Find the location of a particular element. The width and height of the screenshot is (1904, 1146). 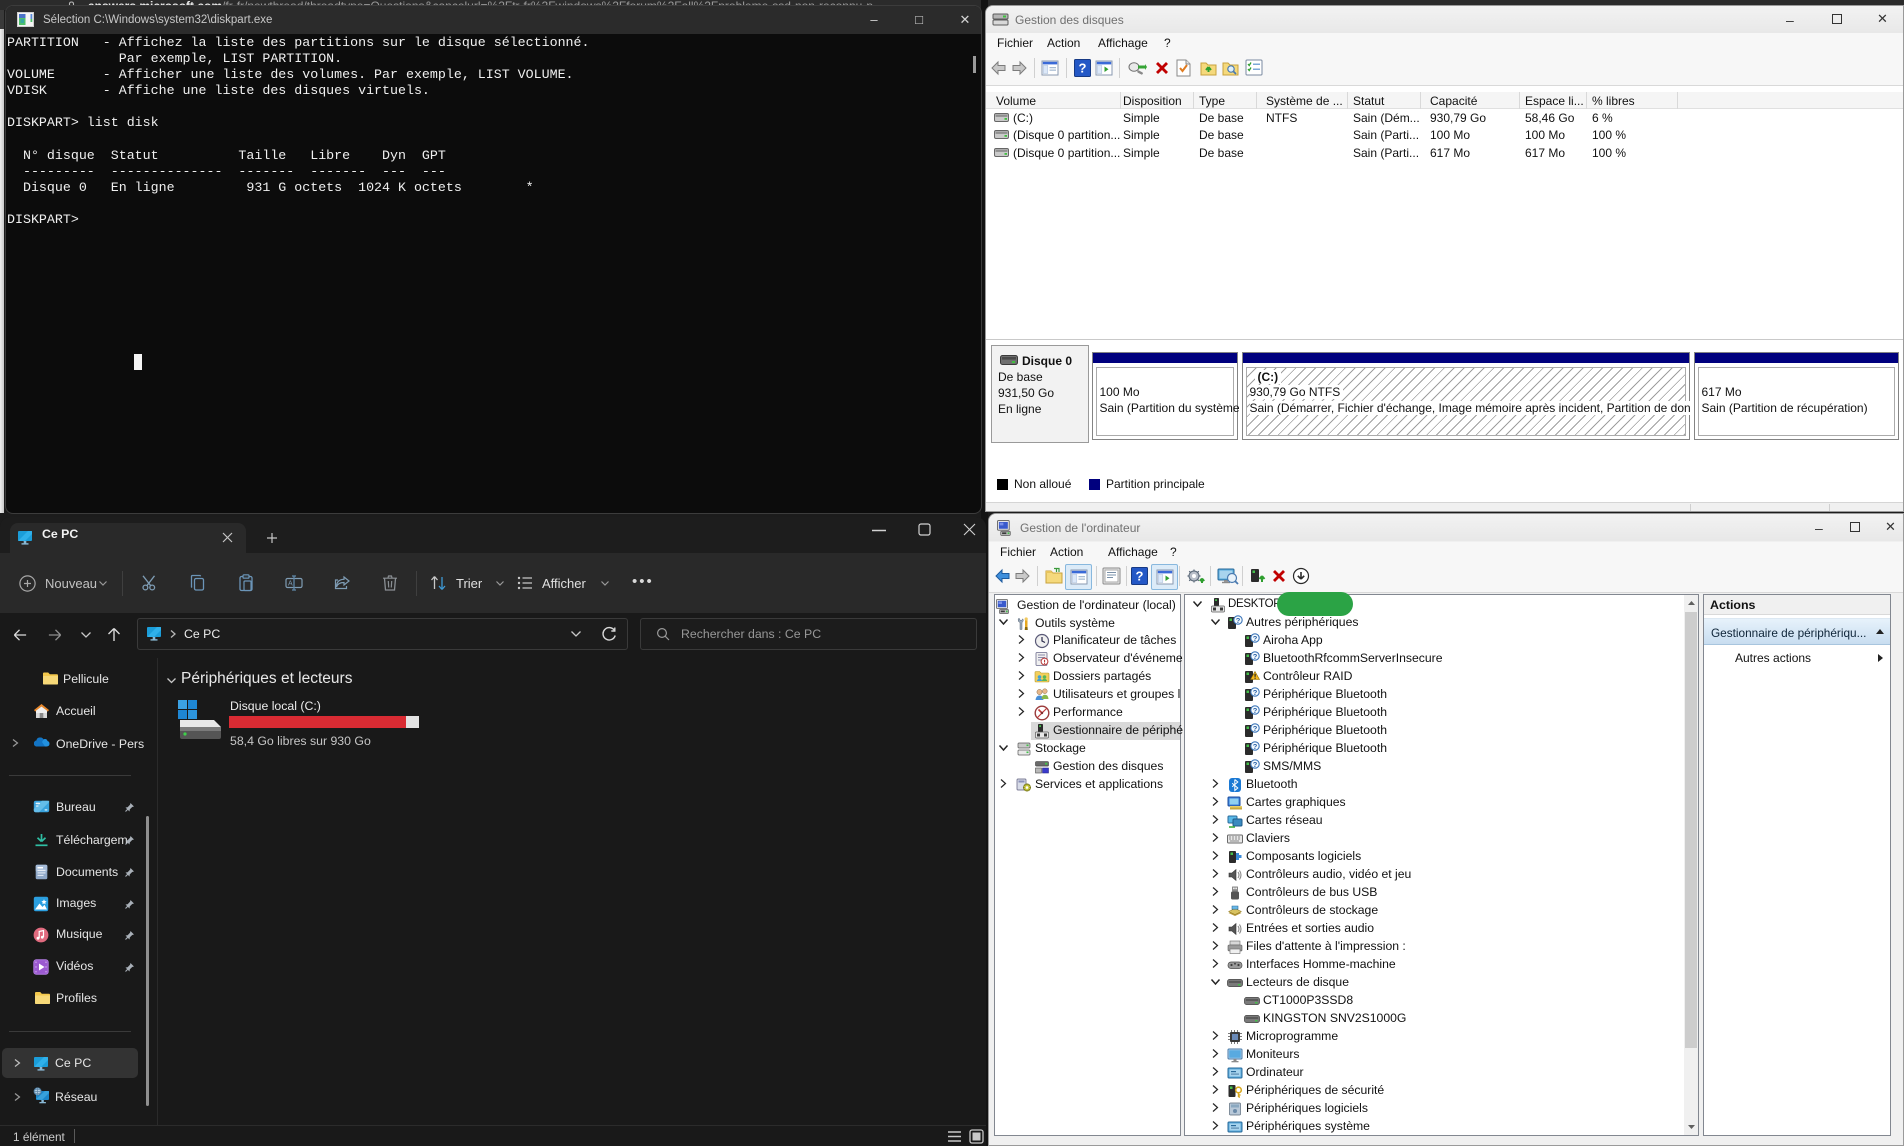

svg-text: A is located at coordinates (290, 584).